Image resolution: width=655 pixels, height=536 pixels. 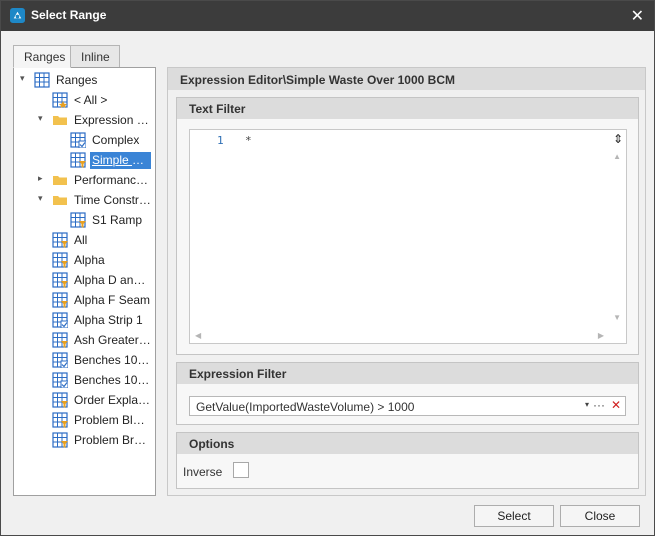 I want to click on tree-item: Alpha, so click(x=84, y=260).